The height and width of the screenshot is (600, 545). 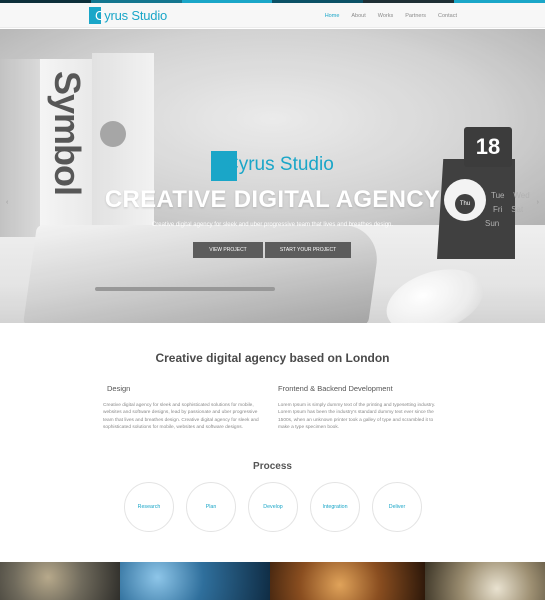 I want to click on works-gallery, so click(x=272, y=581).